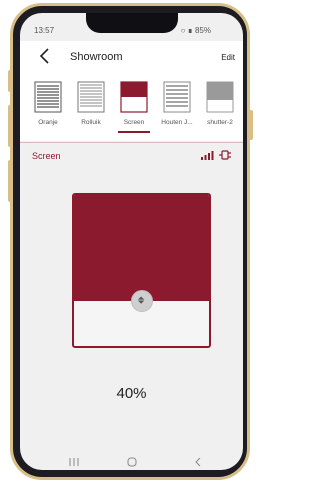 The height and width of the screenshot is (483, 320). I want to click on tab-label: shutter-2, so click(220, 122).